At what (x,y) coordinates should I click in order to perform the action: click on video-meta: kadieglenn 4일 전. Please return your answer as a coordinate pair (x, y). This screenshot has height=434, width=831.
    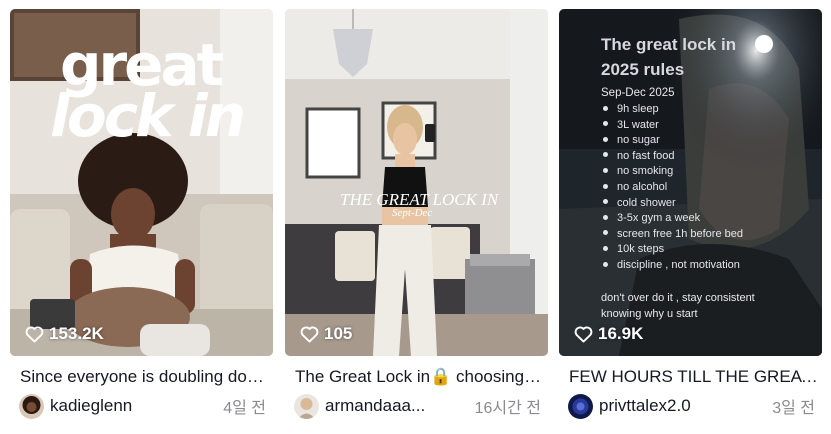
    Looking at the image, I should click on (142, 406).